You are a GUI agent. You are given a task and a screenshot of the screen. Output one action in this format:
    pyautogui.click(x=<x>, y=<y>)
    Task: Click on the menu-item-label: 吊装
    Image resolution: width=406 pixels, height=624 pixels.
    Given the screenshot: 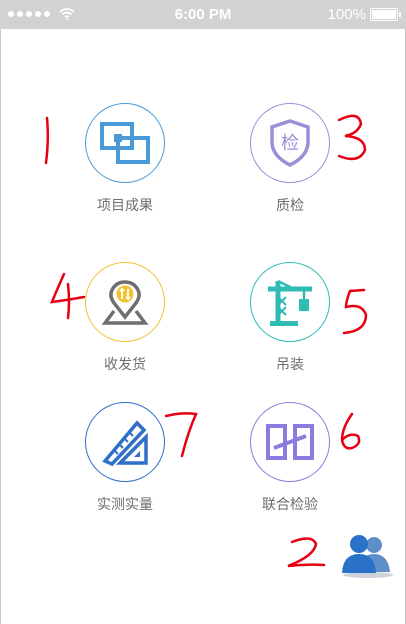 What is the action you would take?
    pyautogui.click(x=290, y=364)
    